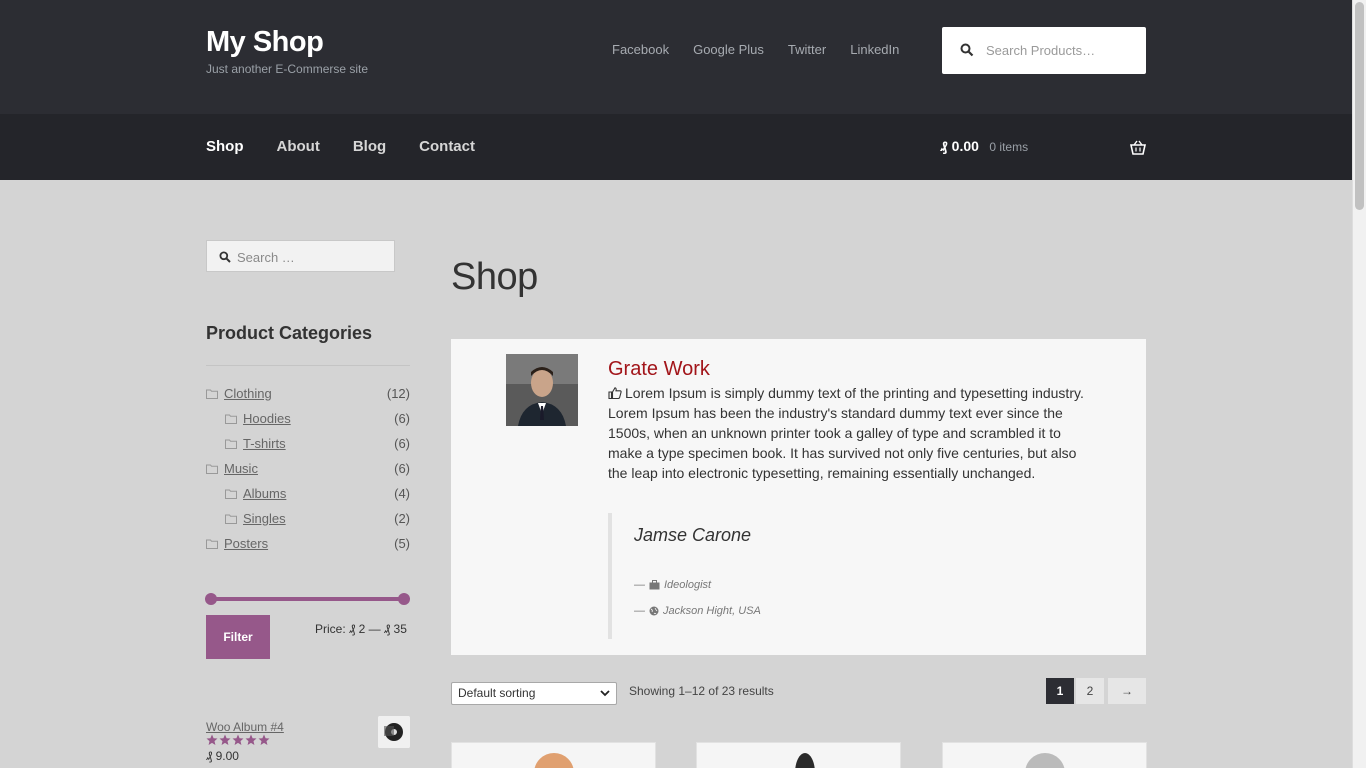  Describe the element at coordinates (289, 333) in the screenshot. I see `categories-heading: Product Categories` at that location.